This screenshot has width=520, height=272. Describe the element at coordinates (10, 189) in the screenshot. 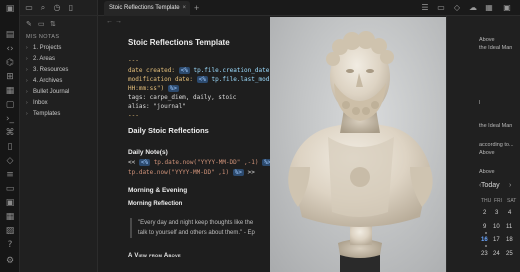

I see `document-icon: ▭` at that location.